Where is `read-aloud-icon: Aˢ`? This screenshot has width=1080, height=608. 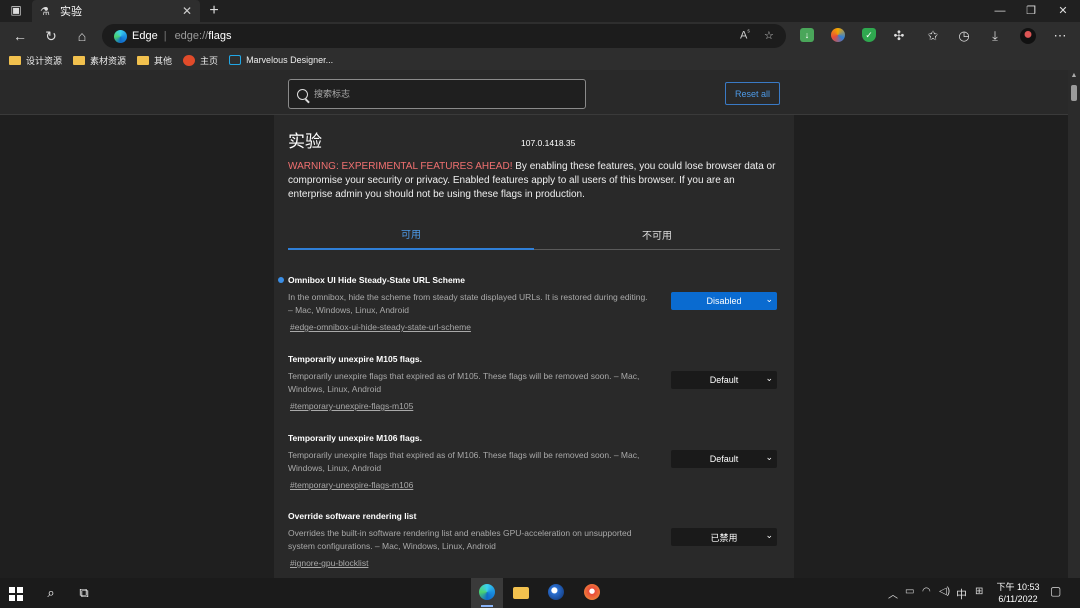 read-aloud-icon: Aˢ is located at coordinates (745, 35).